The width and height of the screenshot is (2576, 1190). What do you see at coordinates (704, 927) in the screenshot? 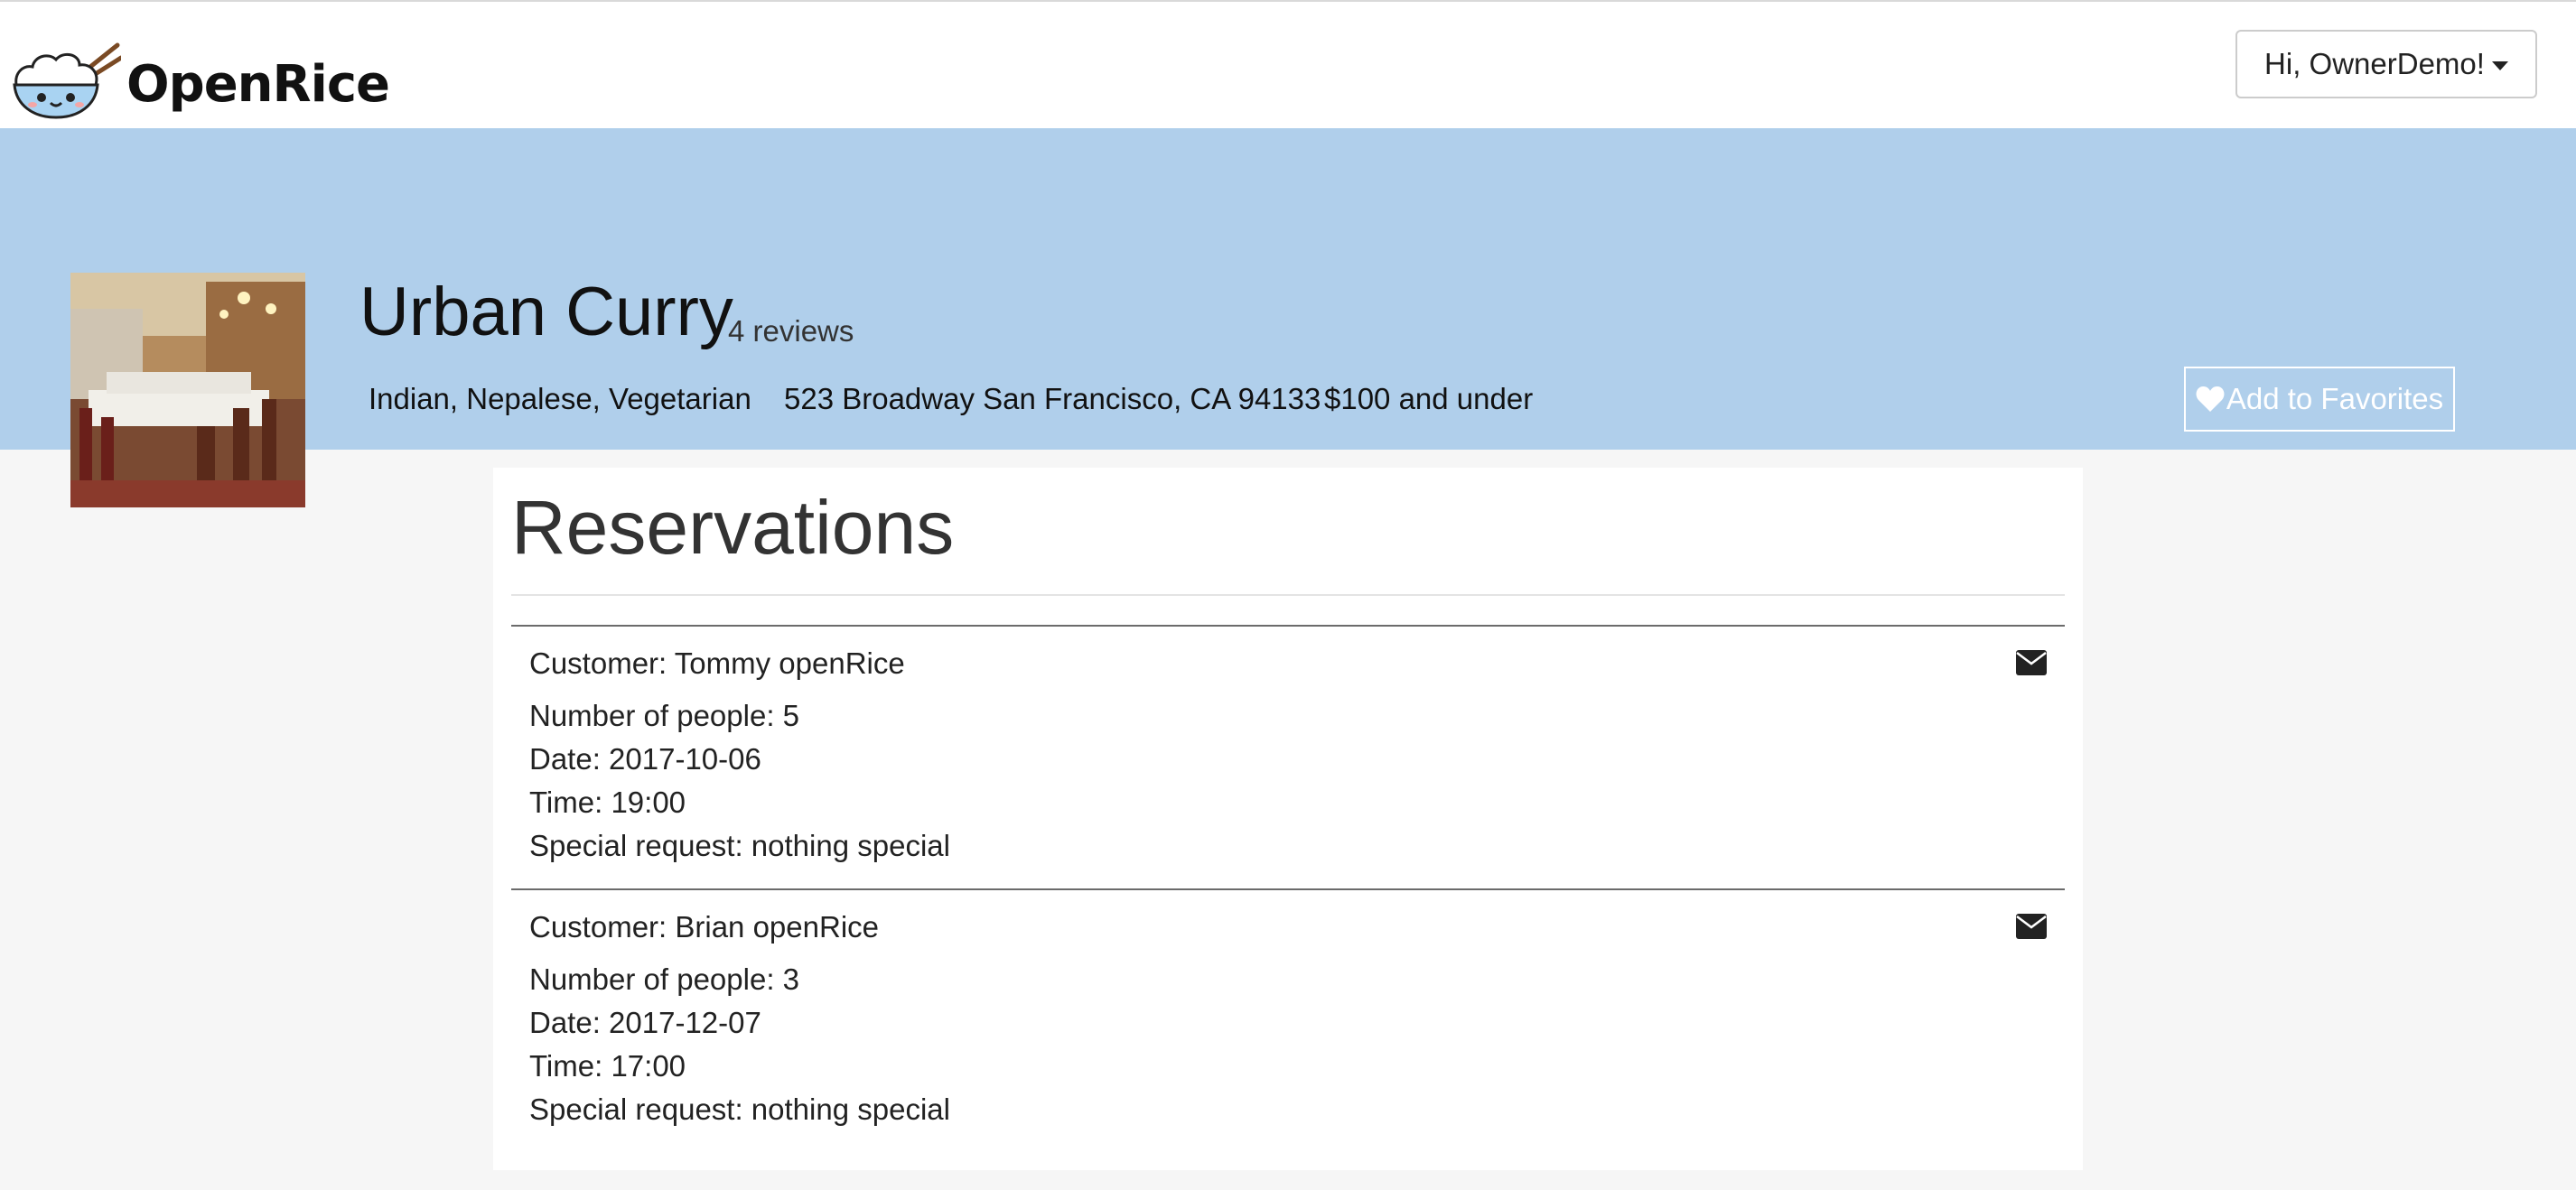
I see `reservation-customer: Customer: Brian openRice` at bounding box center [704, 927].